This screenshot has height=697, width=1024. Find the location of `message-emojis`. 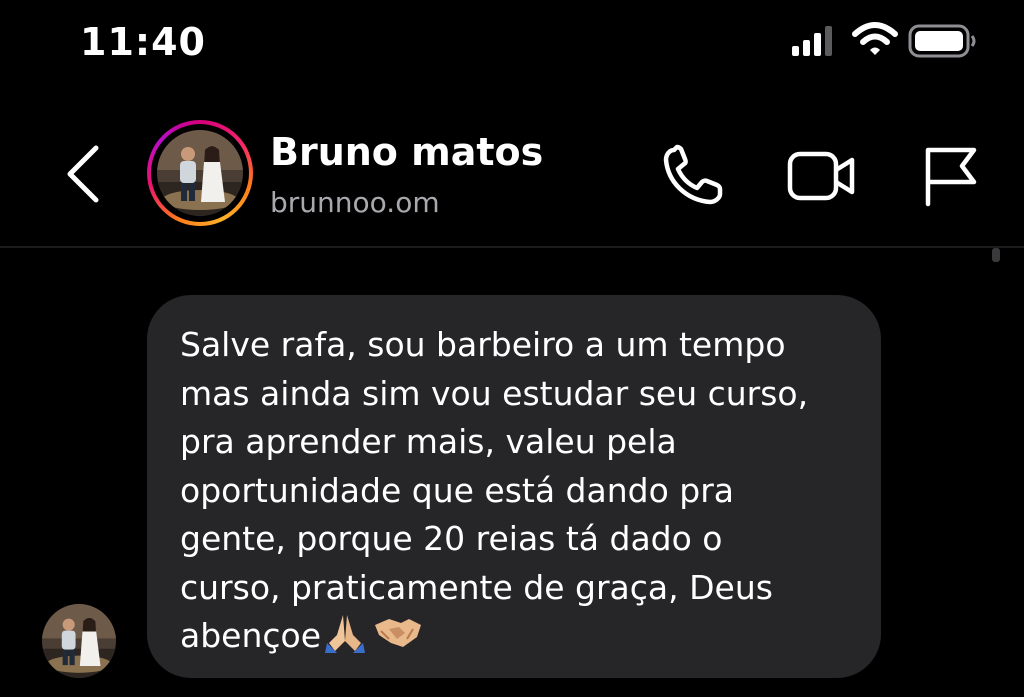

message-emojis is located at coordinates (376, 633).